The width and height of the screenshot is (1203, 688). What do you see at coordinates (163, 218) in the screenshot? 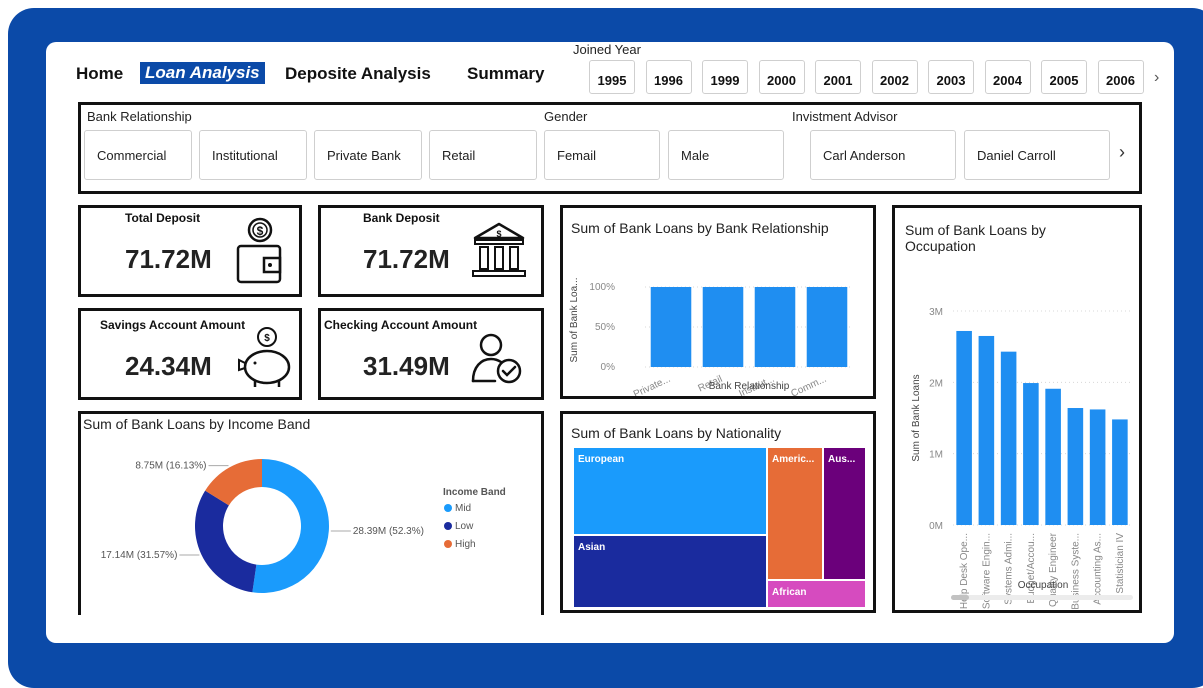
I see `kpi-title: Total Deposit` at bounding box center [163, 218].